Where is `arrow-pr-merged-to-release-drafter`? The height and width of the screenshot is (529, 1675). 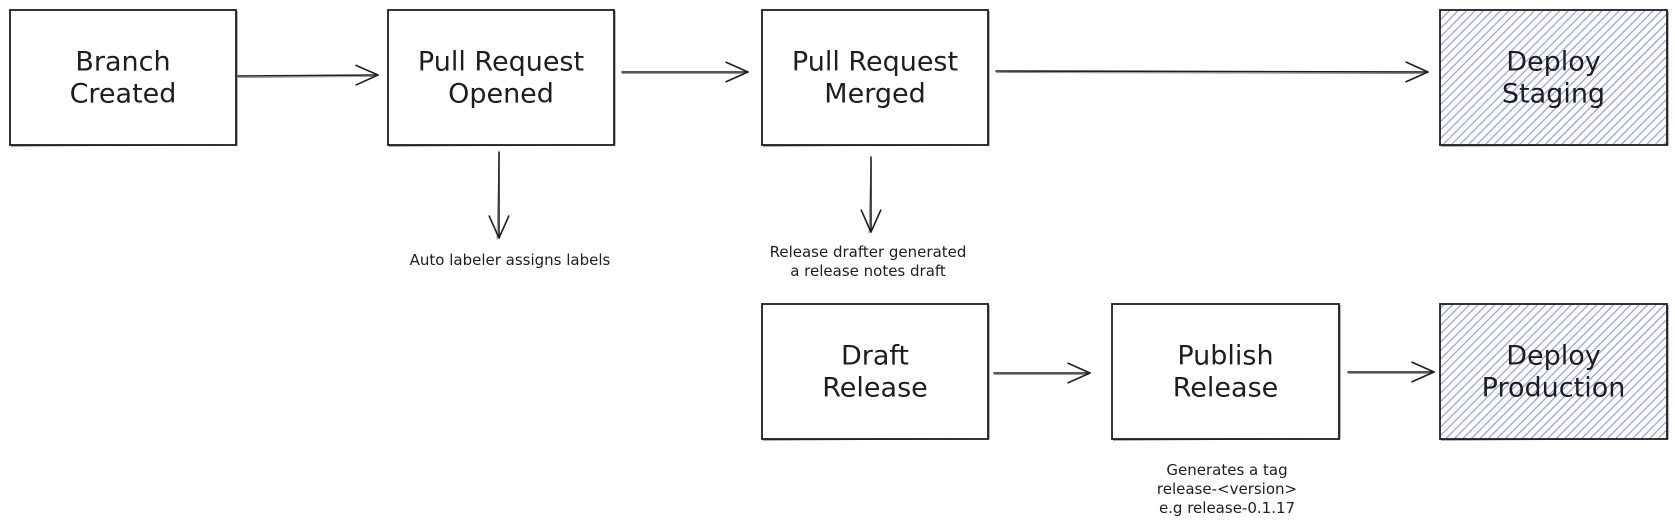
arrow-pr-merged-to-release-drafter is located at coordinates (871, 195).